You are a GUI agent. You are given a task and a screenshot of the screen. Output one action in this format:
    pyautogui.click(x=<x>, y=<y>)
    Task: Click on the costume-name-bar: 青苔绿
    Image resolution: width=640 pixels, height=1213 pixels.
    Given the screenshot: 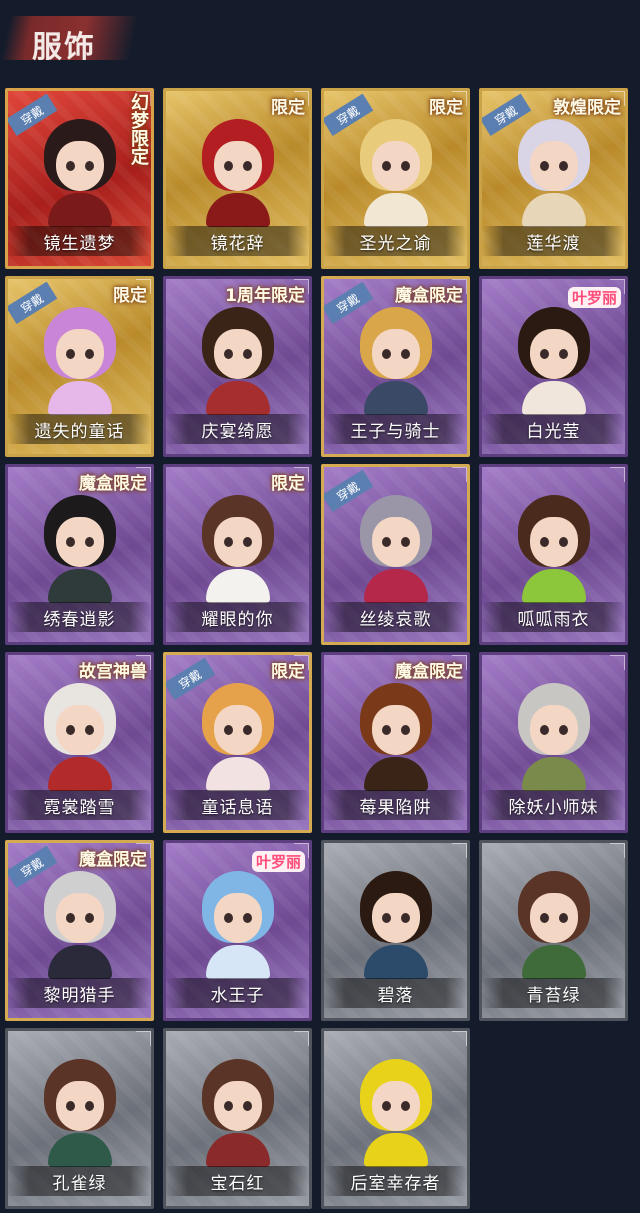 What is the action you would take?
    pyautogui.click(x=553, y=993)
    